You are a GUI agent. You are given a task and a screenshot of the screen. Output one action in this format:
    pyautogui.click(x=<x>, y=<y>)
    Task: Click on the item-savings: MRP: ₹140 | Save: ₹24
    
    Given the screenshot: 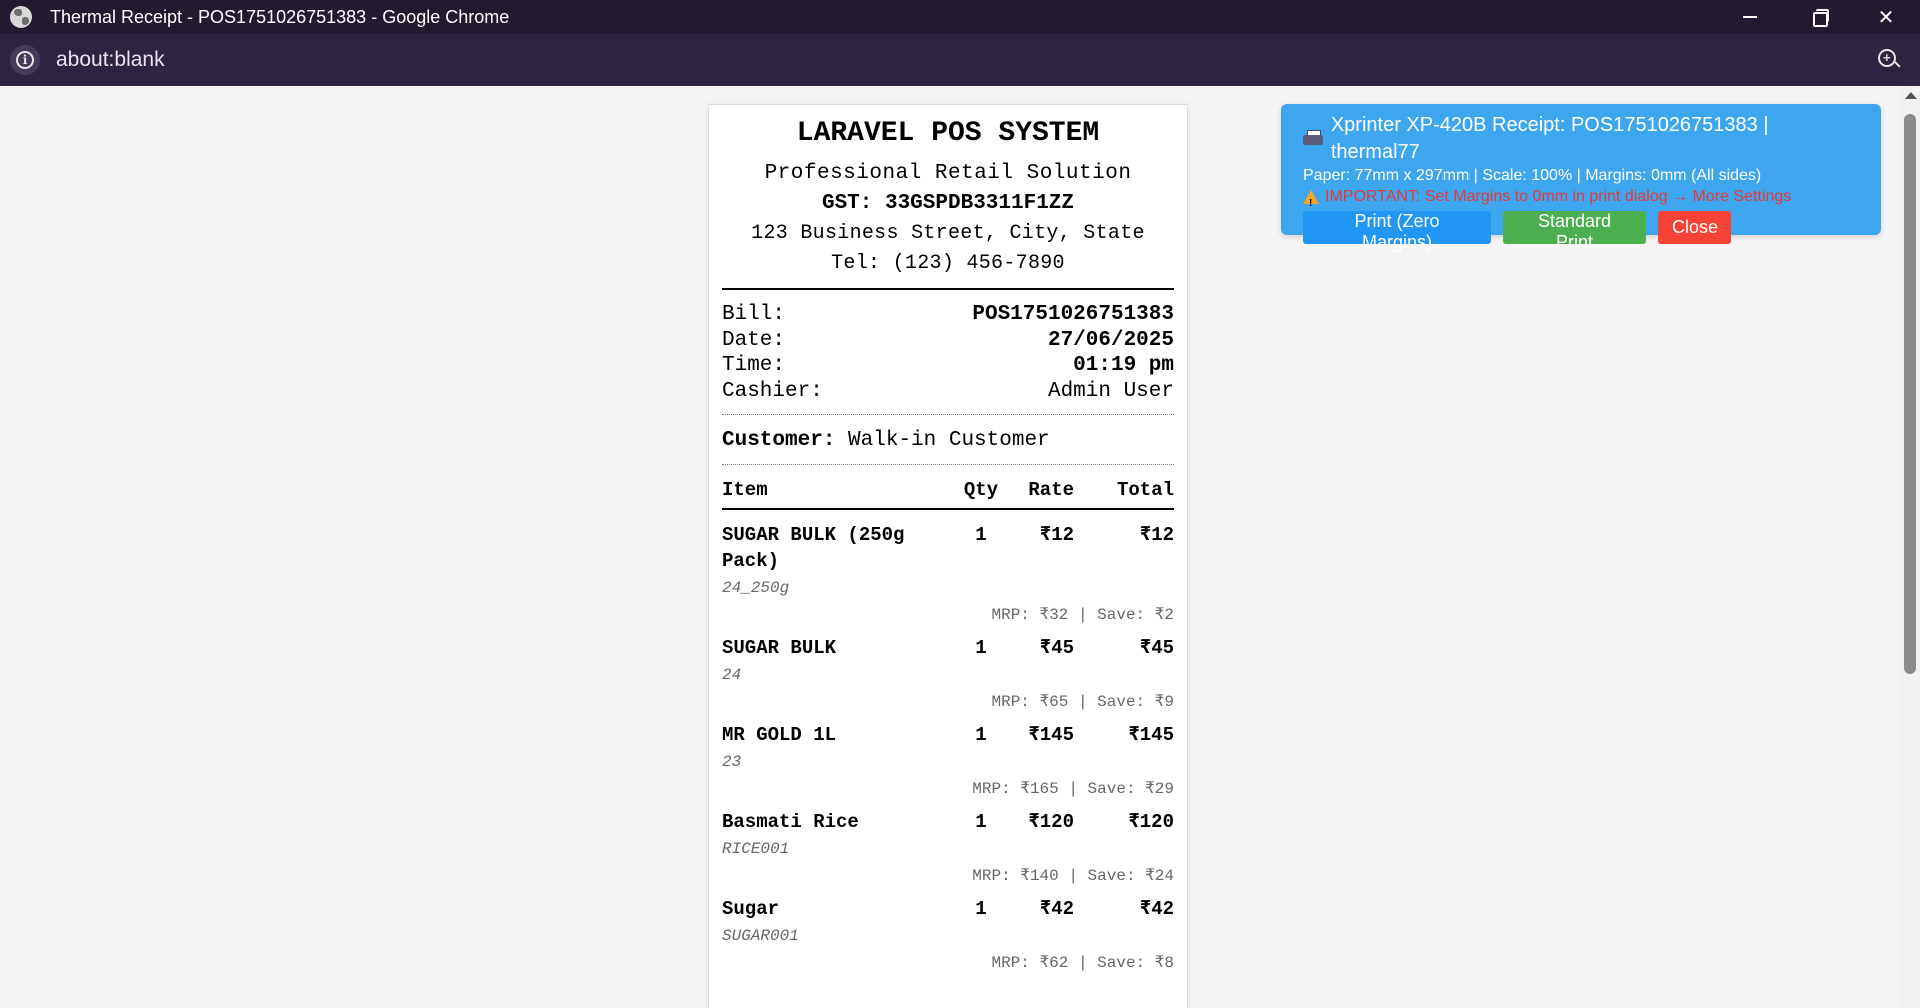 What is the action you would take?
    pyautogui.click(x=1073, y=876)
    